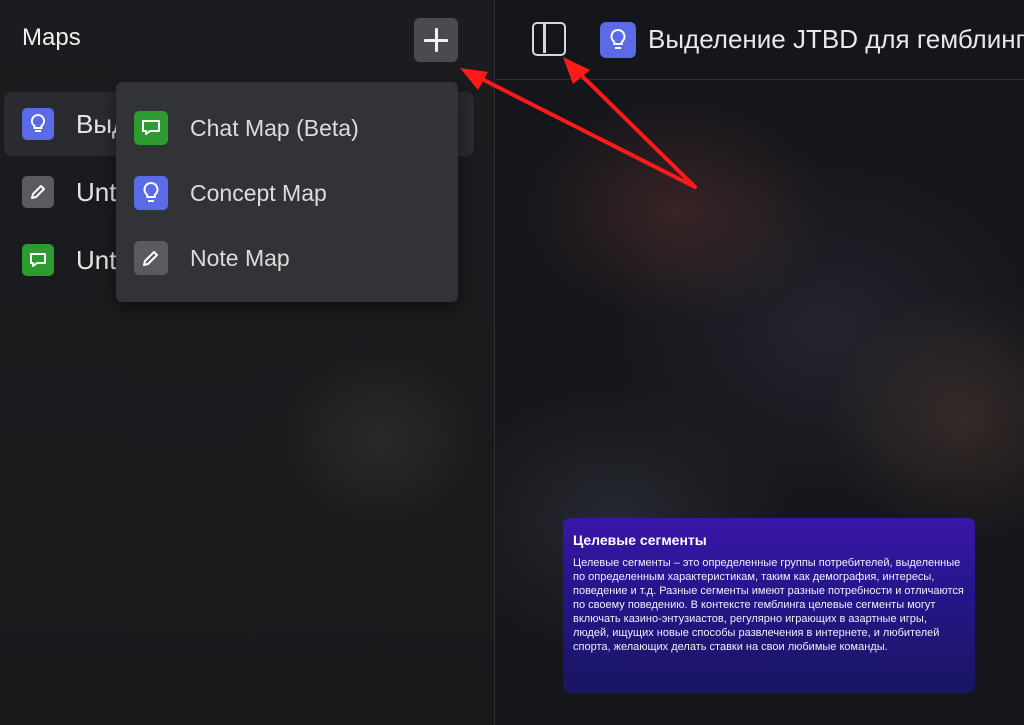  I want to click on topbar: Выделение JTBD для гемблинг, so click(760, 40).